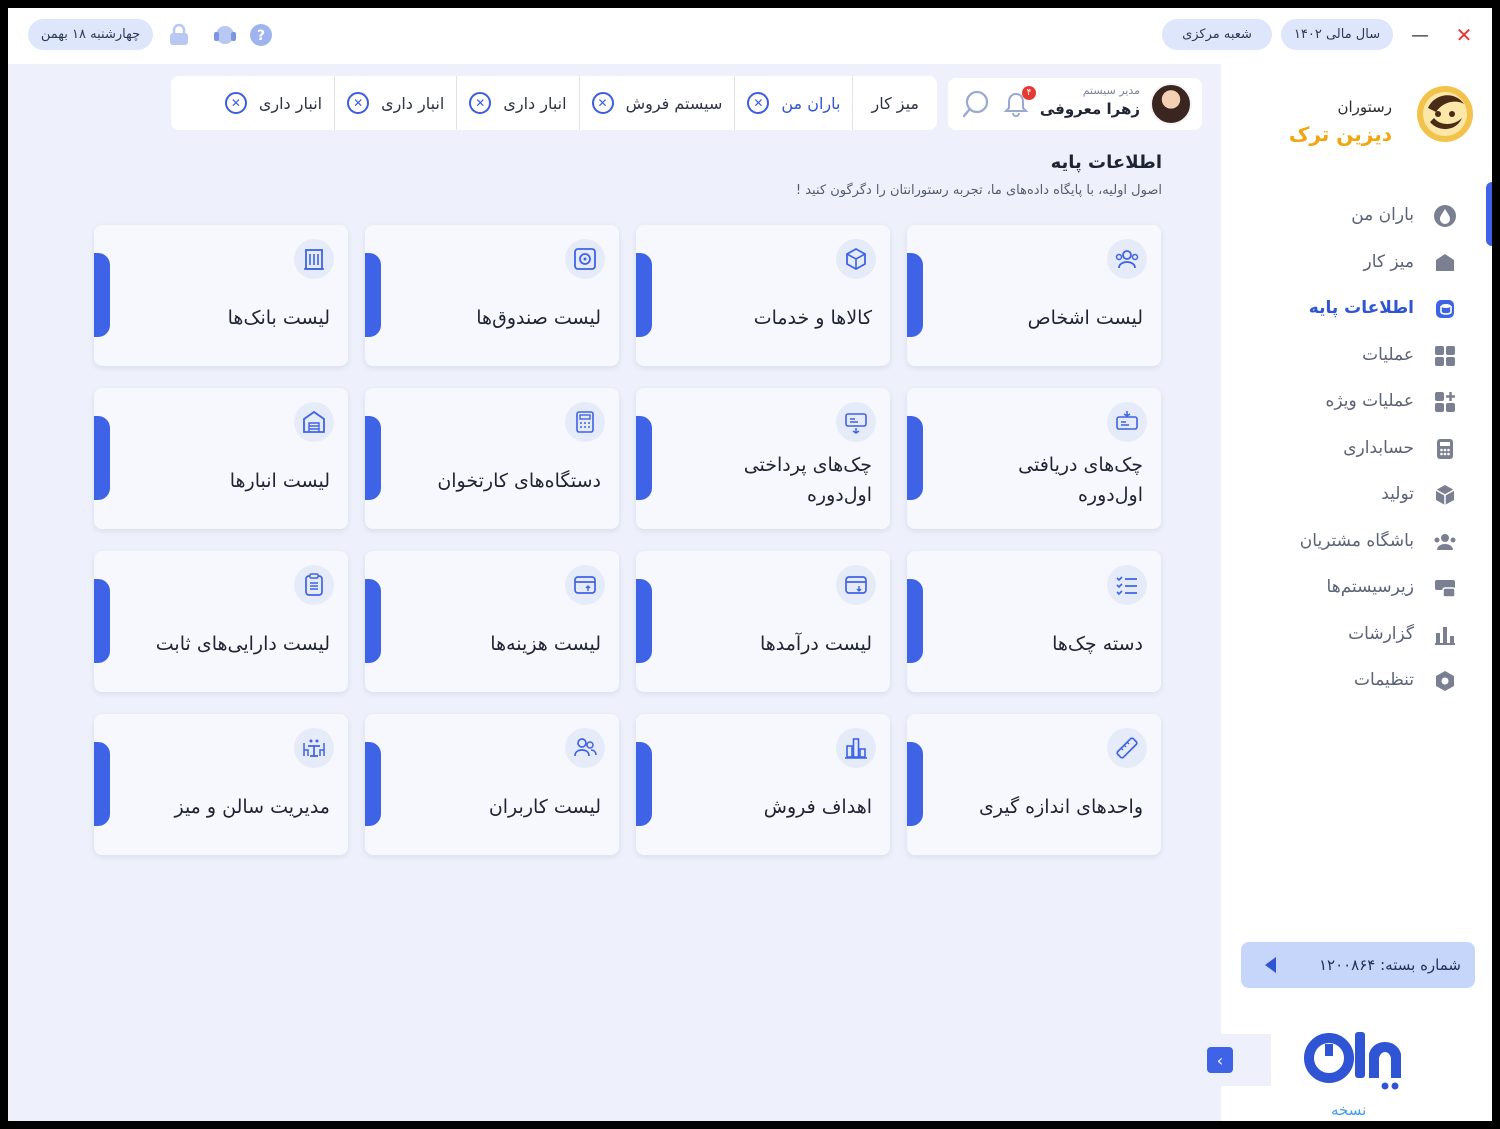 This screenshot has width=1500, height=1129. I want to click on card-label: واحدهای اندازه گیری, so click(1060, 807).